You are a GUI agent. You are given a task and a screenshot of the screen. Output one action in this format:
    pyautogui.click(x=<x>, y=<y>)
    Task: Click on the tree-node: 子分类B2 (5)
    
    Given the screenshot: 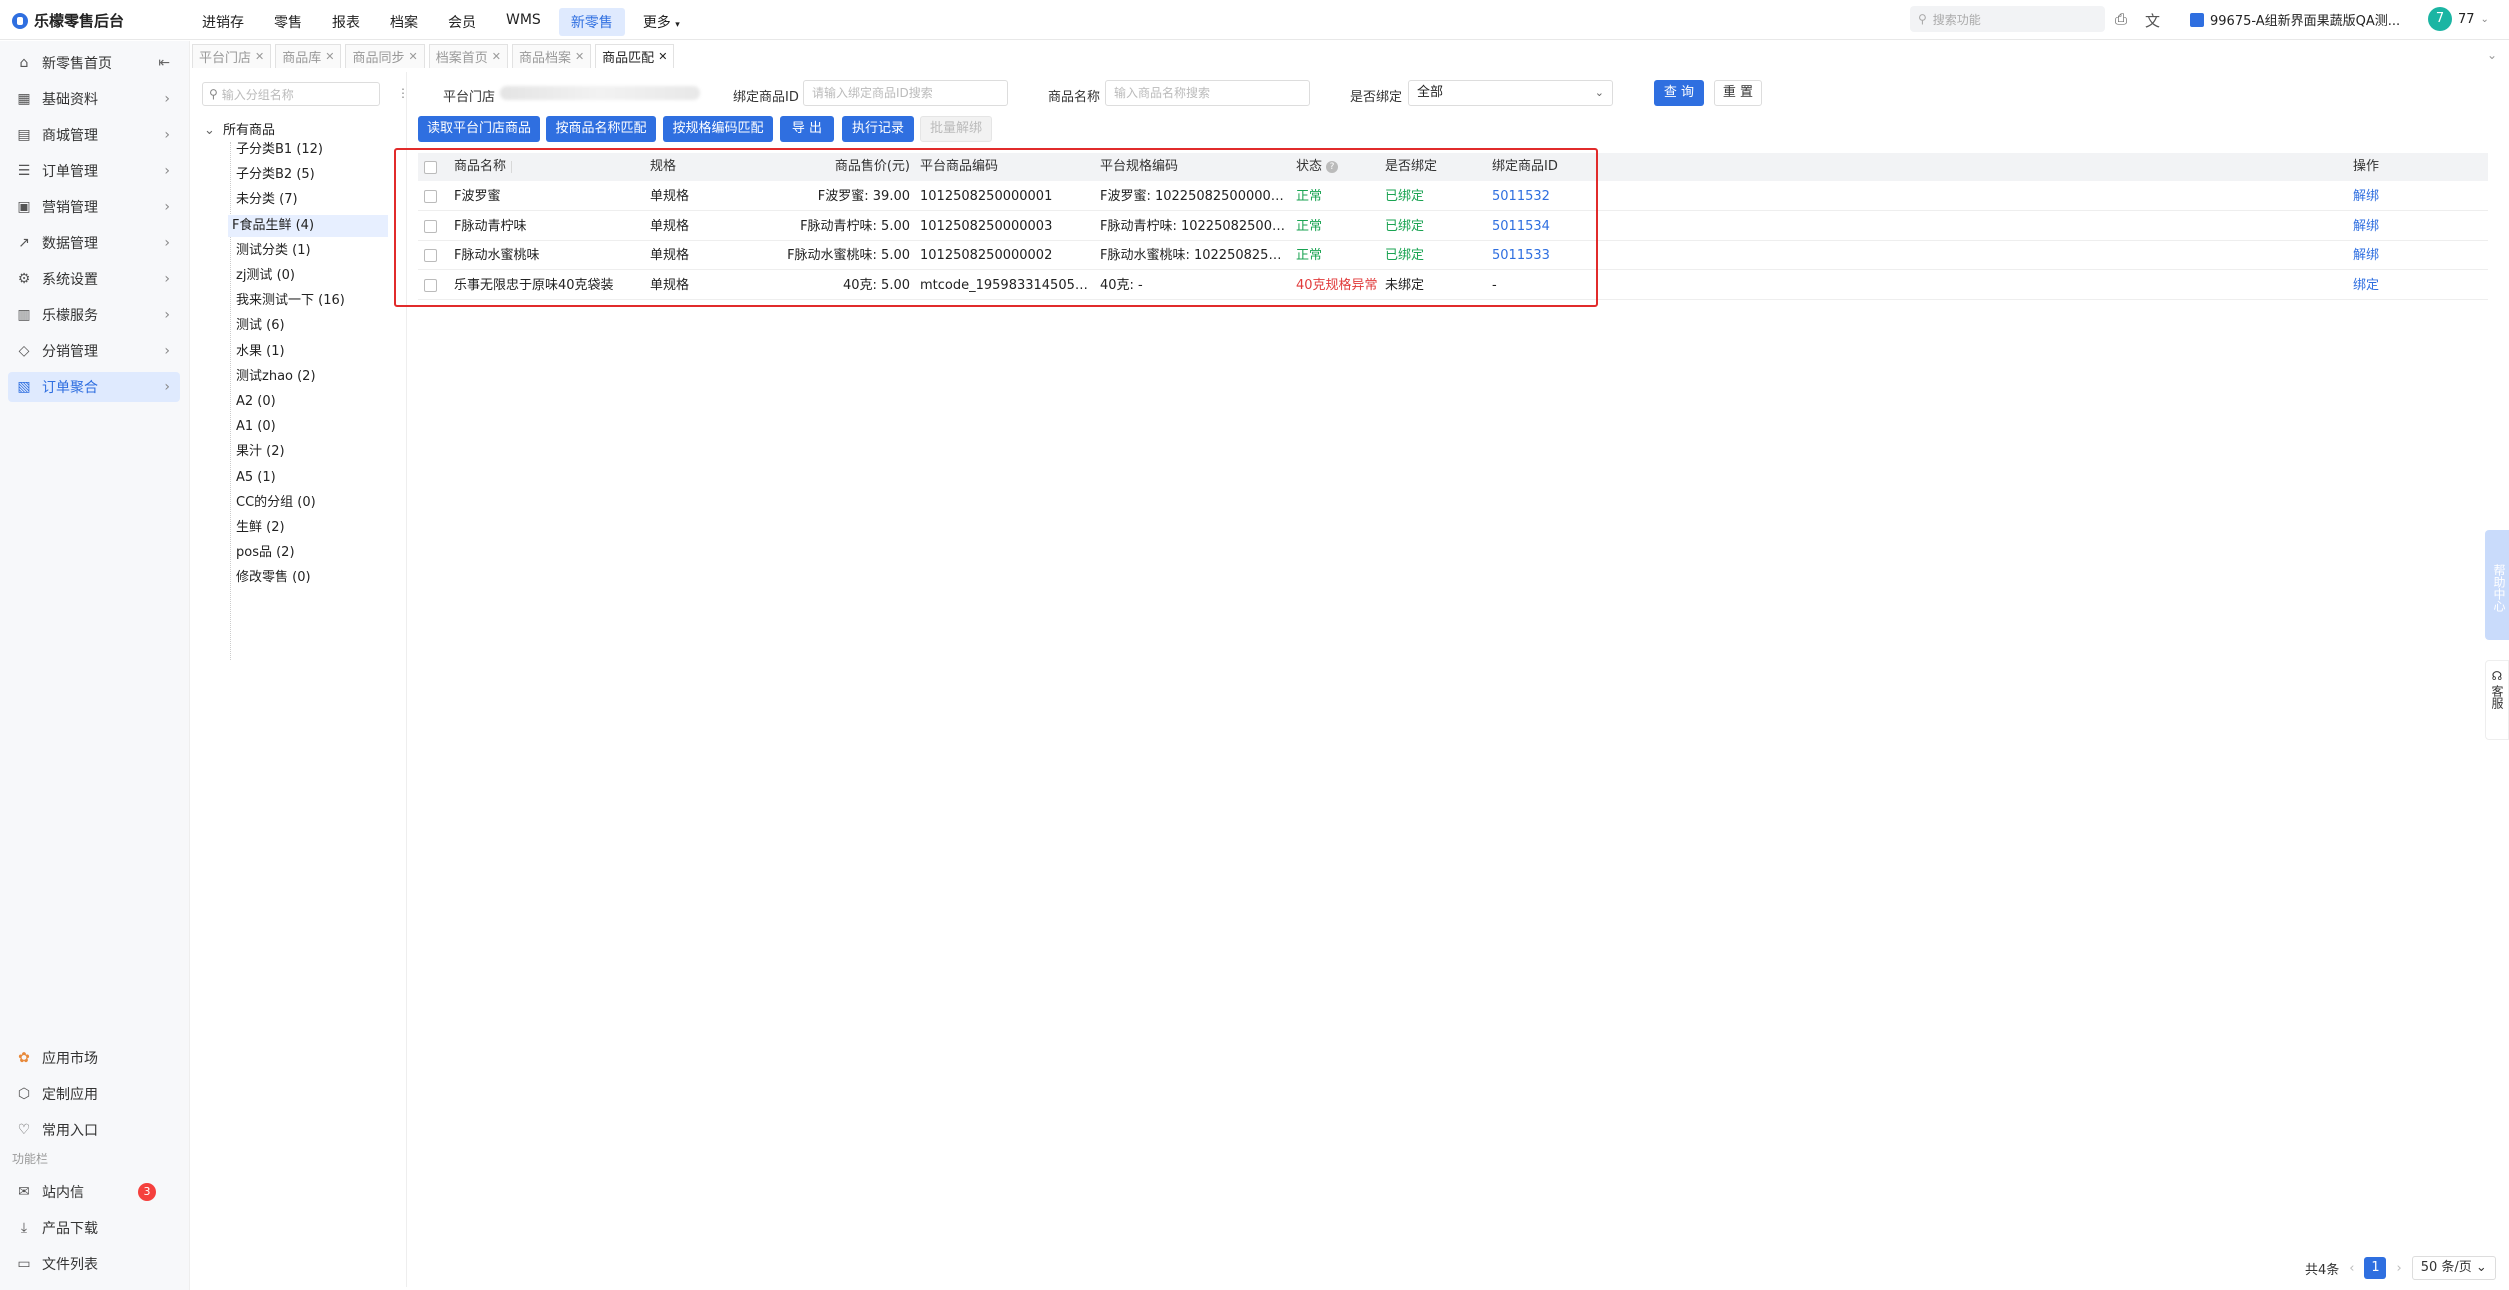 What is the action you would take?
    pyautogui.click(x=275, y=175)
    